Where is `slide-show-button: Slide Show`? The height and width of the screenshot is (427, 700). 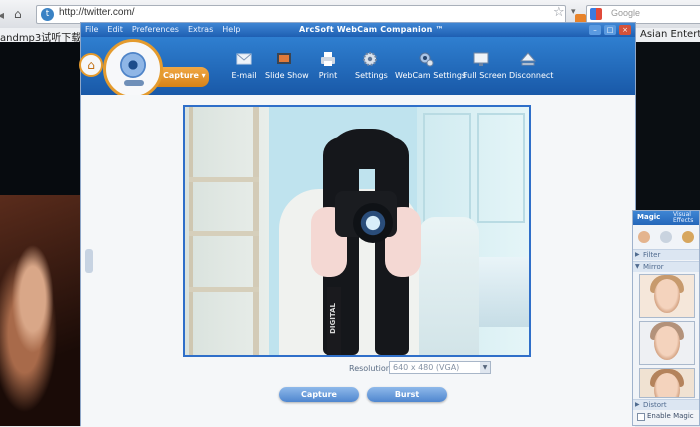 slide-show-button: Slide Show is located at coordinates (287, 72).